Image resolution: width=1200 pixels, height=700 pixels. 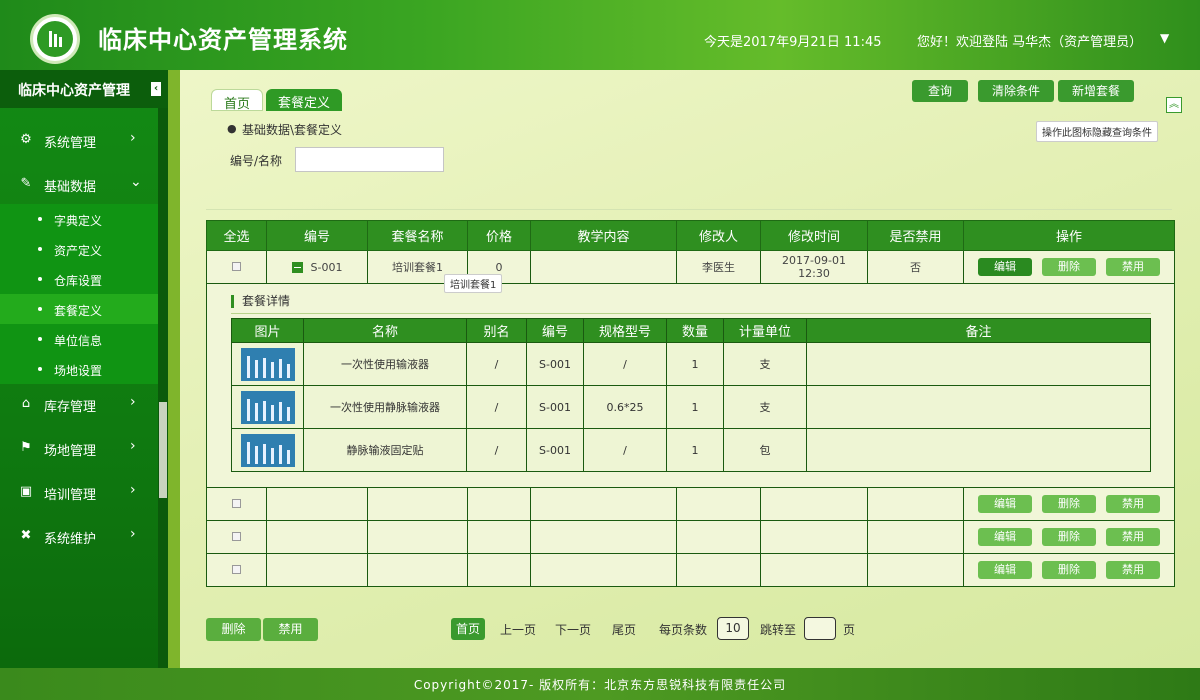 I want to click on last-page-link: 尾页, so click(x=624, y=629).